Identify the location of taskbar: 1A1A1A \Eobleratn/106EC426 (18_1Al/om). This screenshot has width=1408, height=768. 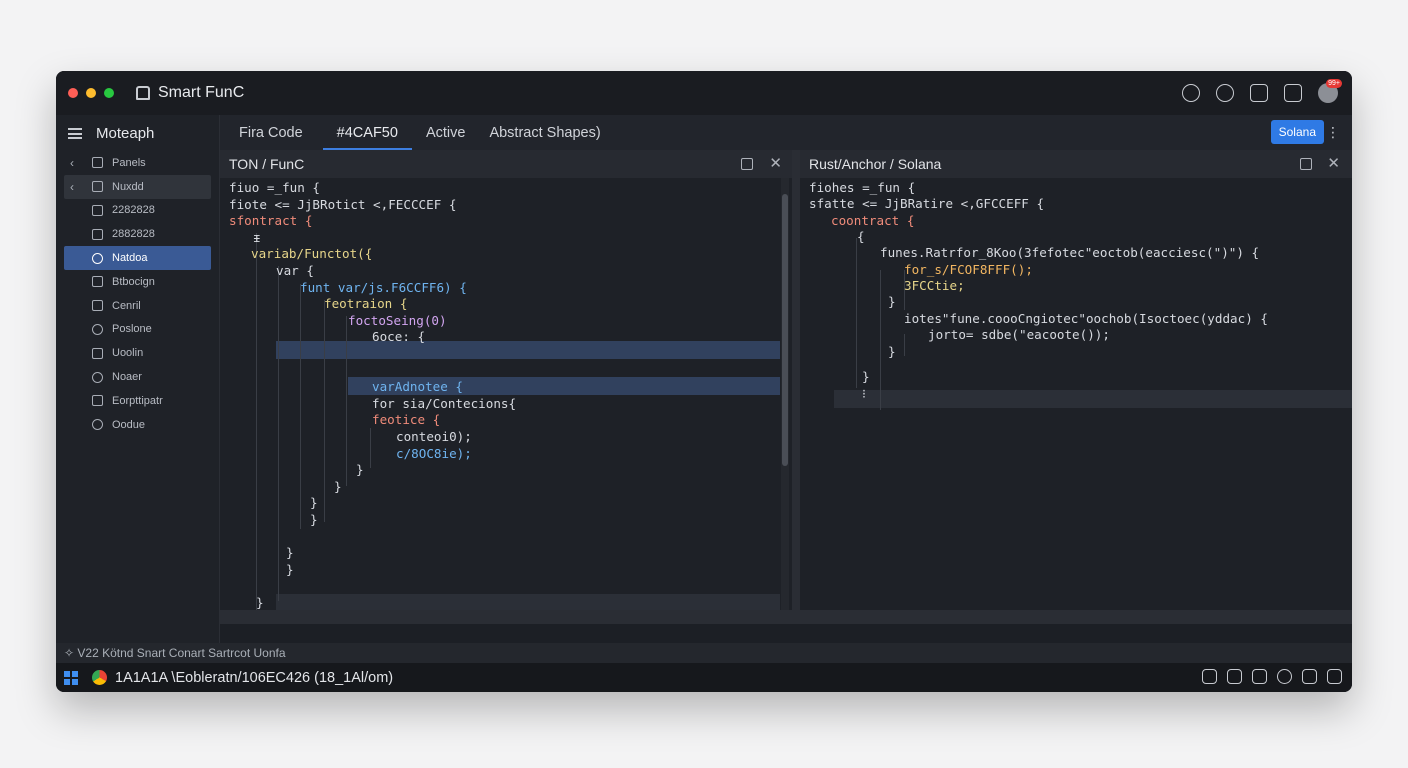
(704, 677).